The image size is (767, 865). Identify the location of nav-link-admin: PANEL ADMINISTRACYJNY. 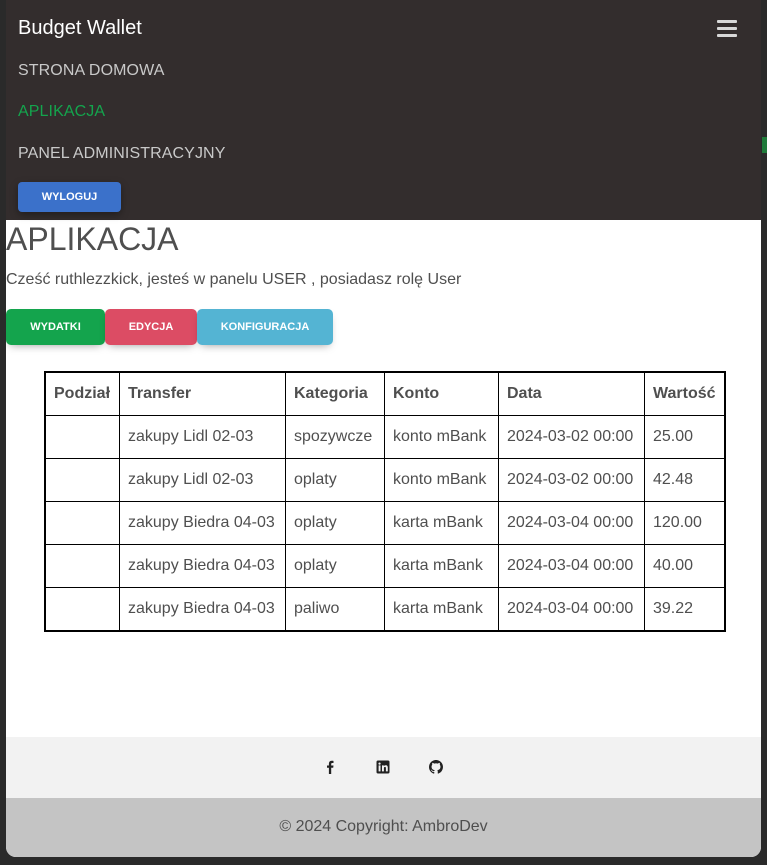
(121, 154).